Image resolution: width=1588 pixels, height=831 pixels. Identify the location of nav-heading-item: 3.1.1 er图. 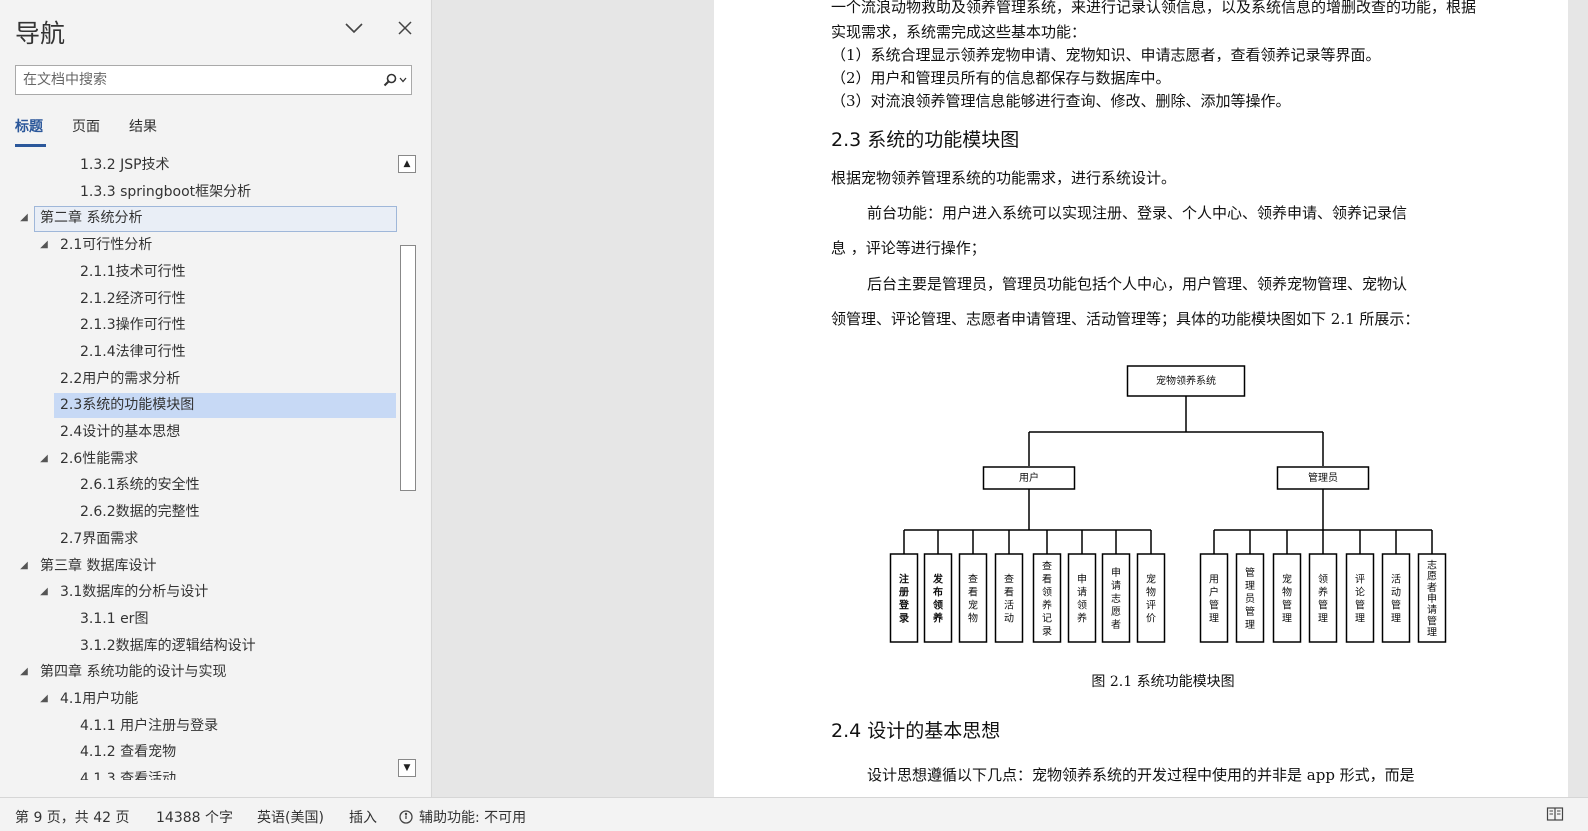
(198, 619).